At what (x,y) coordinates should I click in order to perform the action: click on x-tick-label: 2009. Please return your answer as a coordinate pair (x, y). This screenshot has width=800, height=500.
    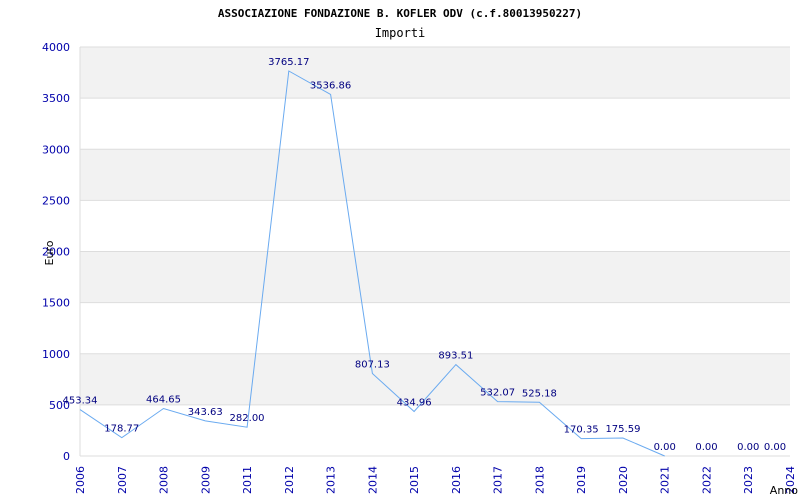
    Looking at the image, I should click on (205, 480).